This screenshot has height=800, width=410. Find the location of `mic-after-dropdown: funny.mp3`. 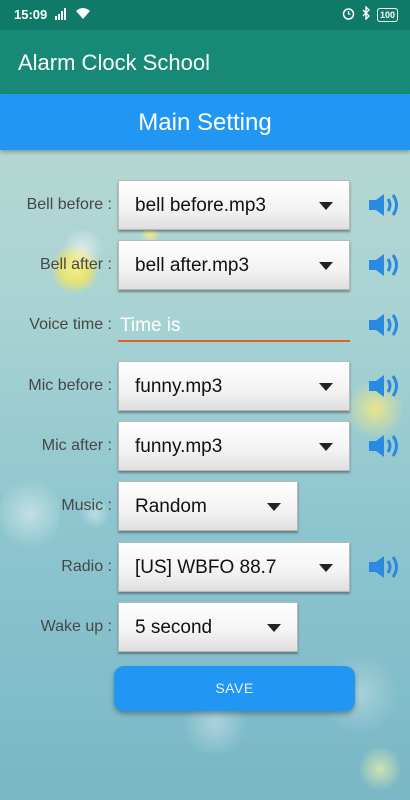

mic-after-dropdown: funny.mp3 is located at coordinates (234, 446).